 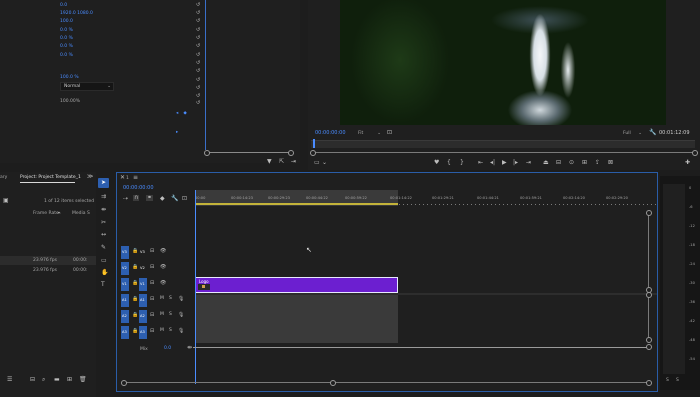 What do you see at coordinates (492, 163) in the screenshot?
I see `step-back-icon: ◂|` at bounding box center [492, 163].